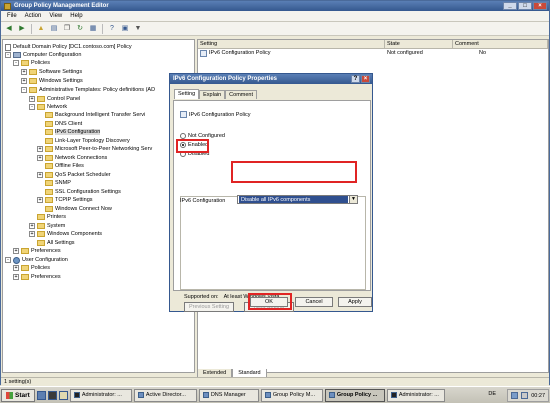 The height and width of the screenshot is (403, 550). What do you see at coordinates (63, 395) in the screenshot?
I see `explorer-icon` at bounding box center [63, 395].